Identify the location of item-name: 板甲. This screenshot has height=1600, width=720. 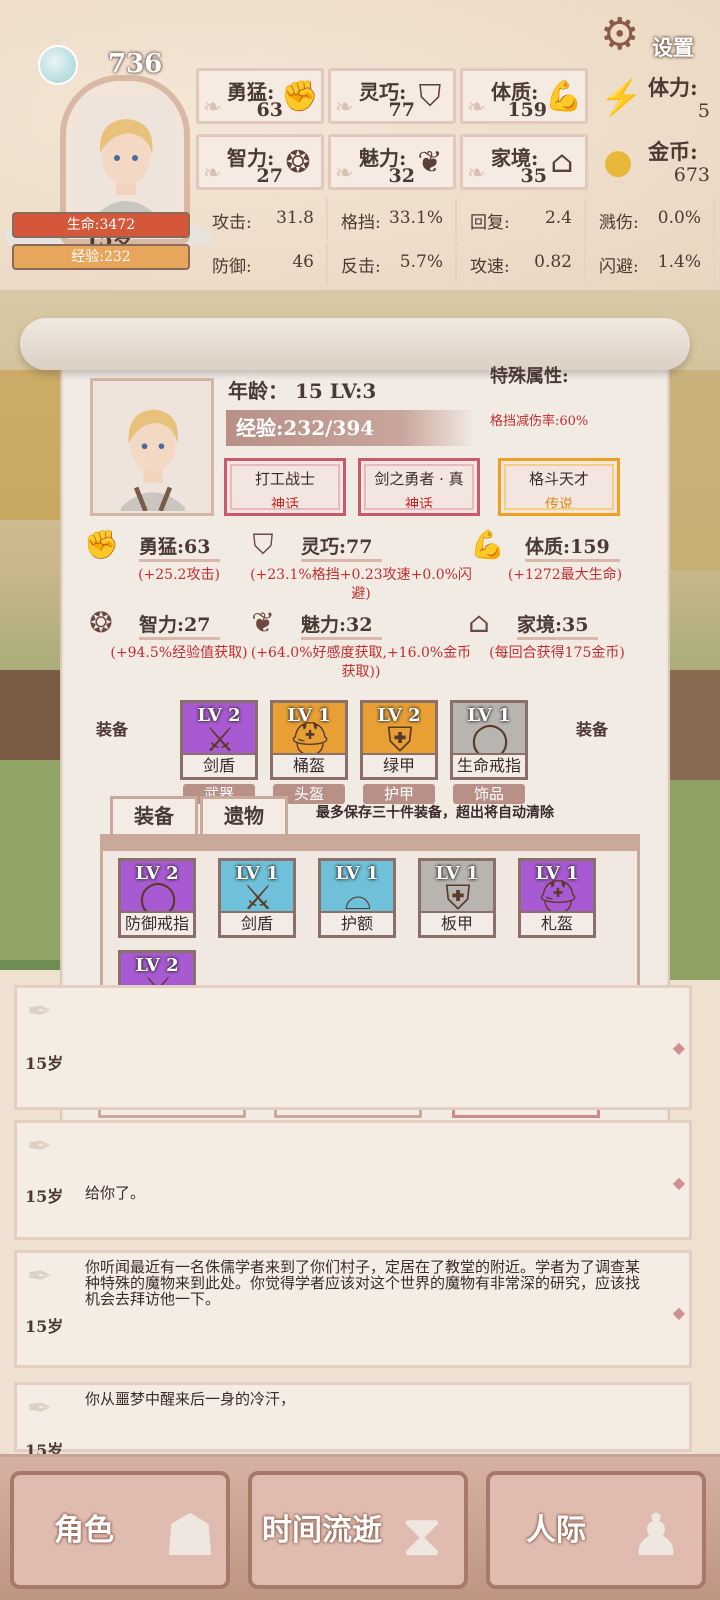
(457, 923).